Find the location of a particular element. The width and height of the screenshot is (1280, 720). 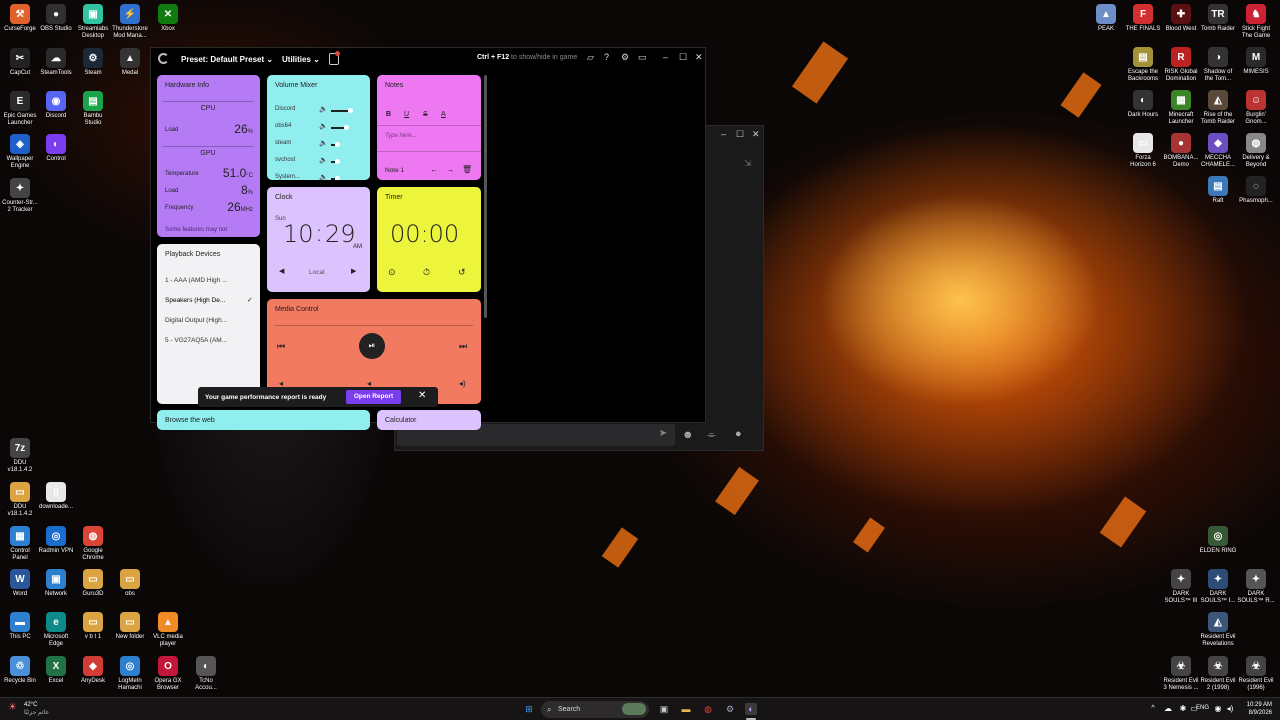

emoji-icon: ☻ is located at coordinates (688, 435).